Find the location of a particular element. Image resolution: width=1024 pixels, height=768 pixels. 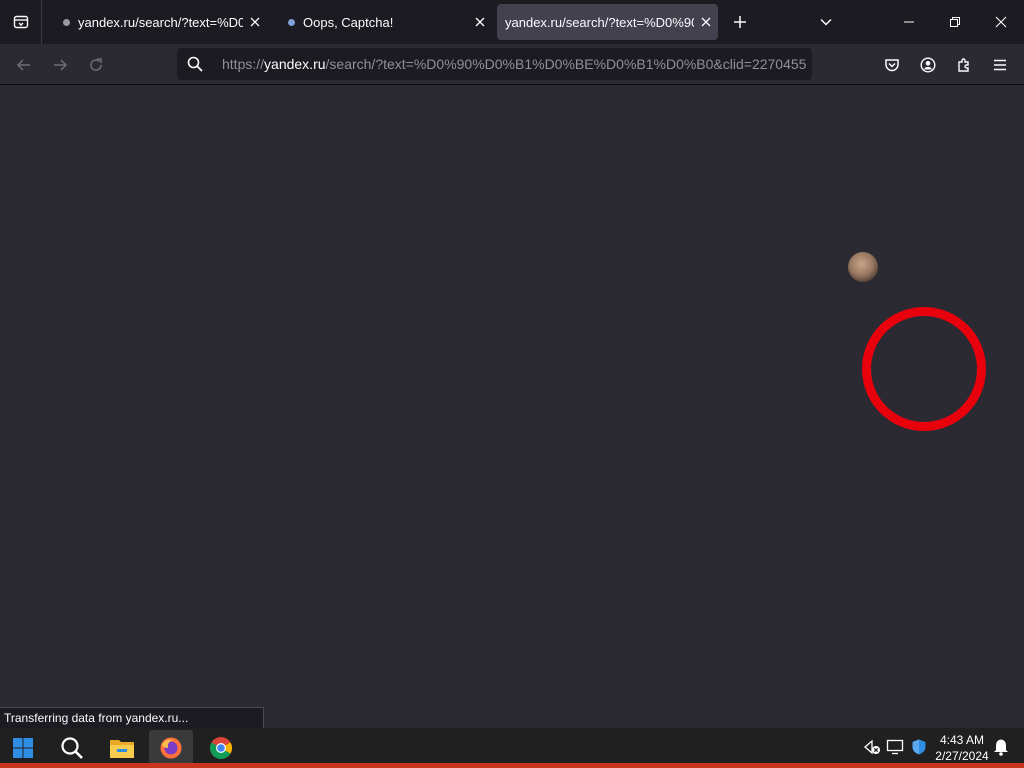

reload-button is located at coordinates (96, 65).